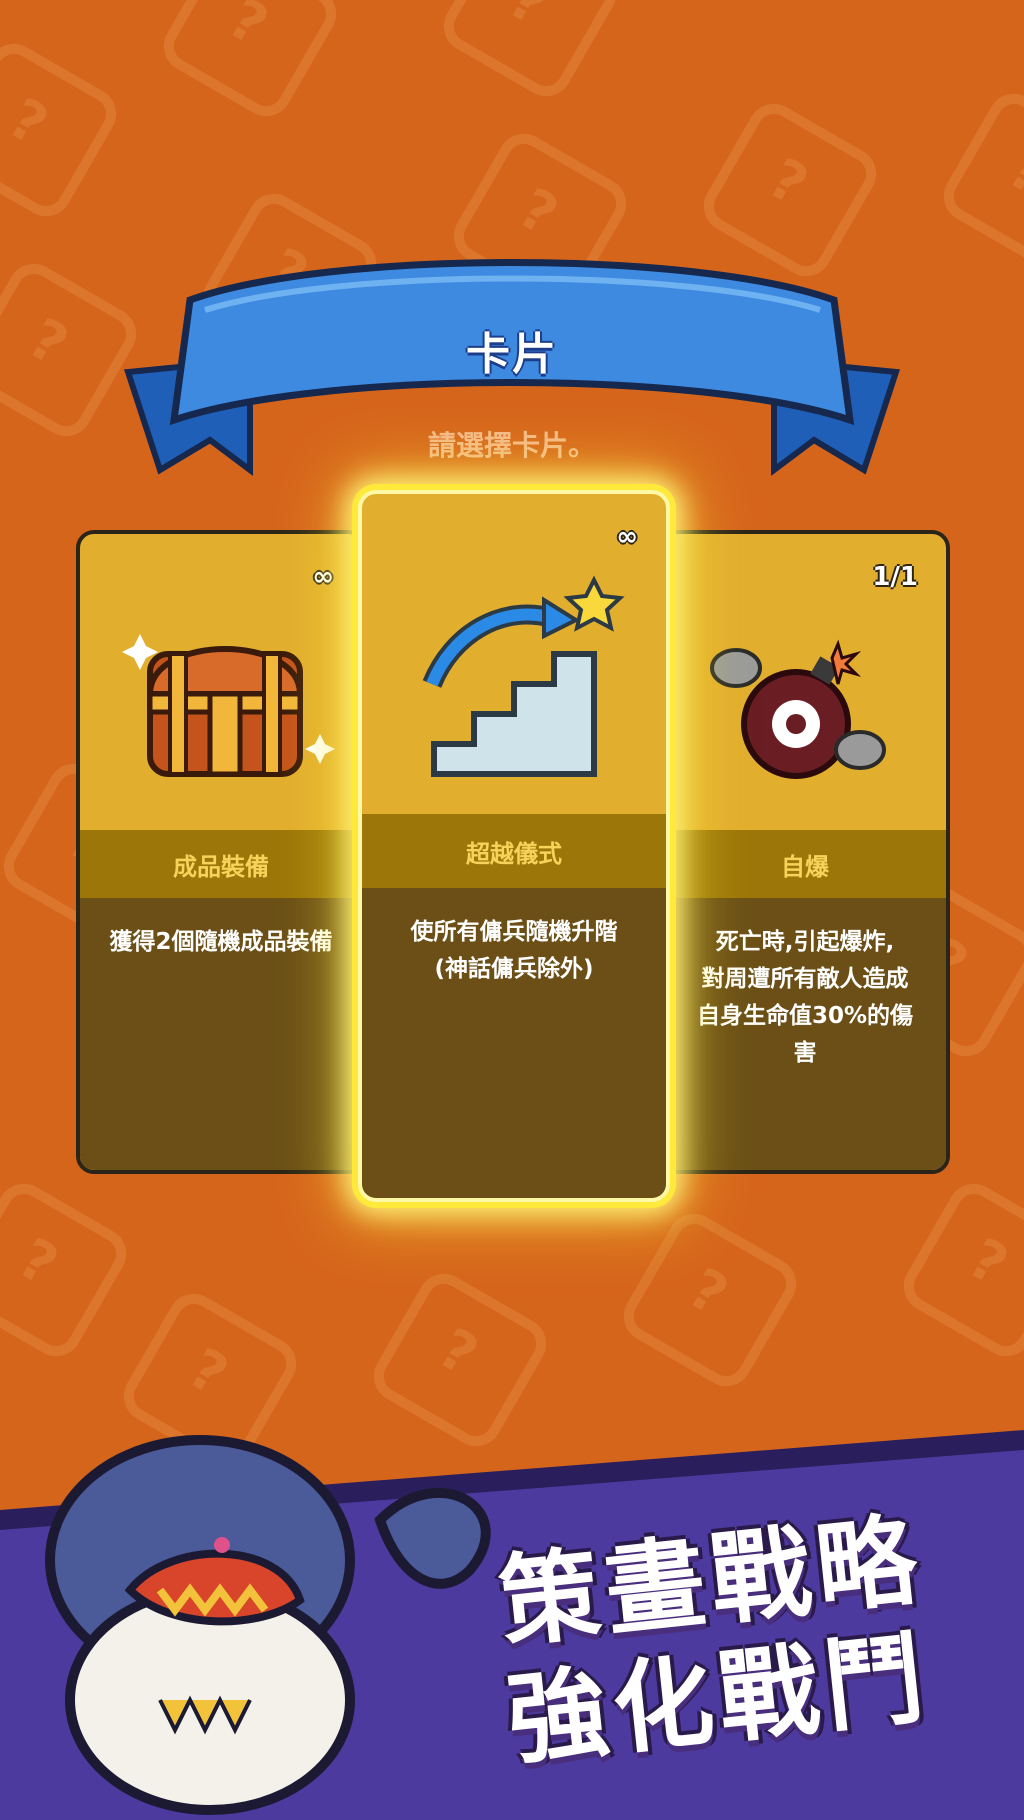 Image resolution: width=1024 pixels, height=1820 pixels. I want to click on title-banner, so click(512, 367).